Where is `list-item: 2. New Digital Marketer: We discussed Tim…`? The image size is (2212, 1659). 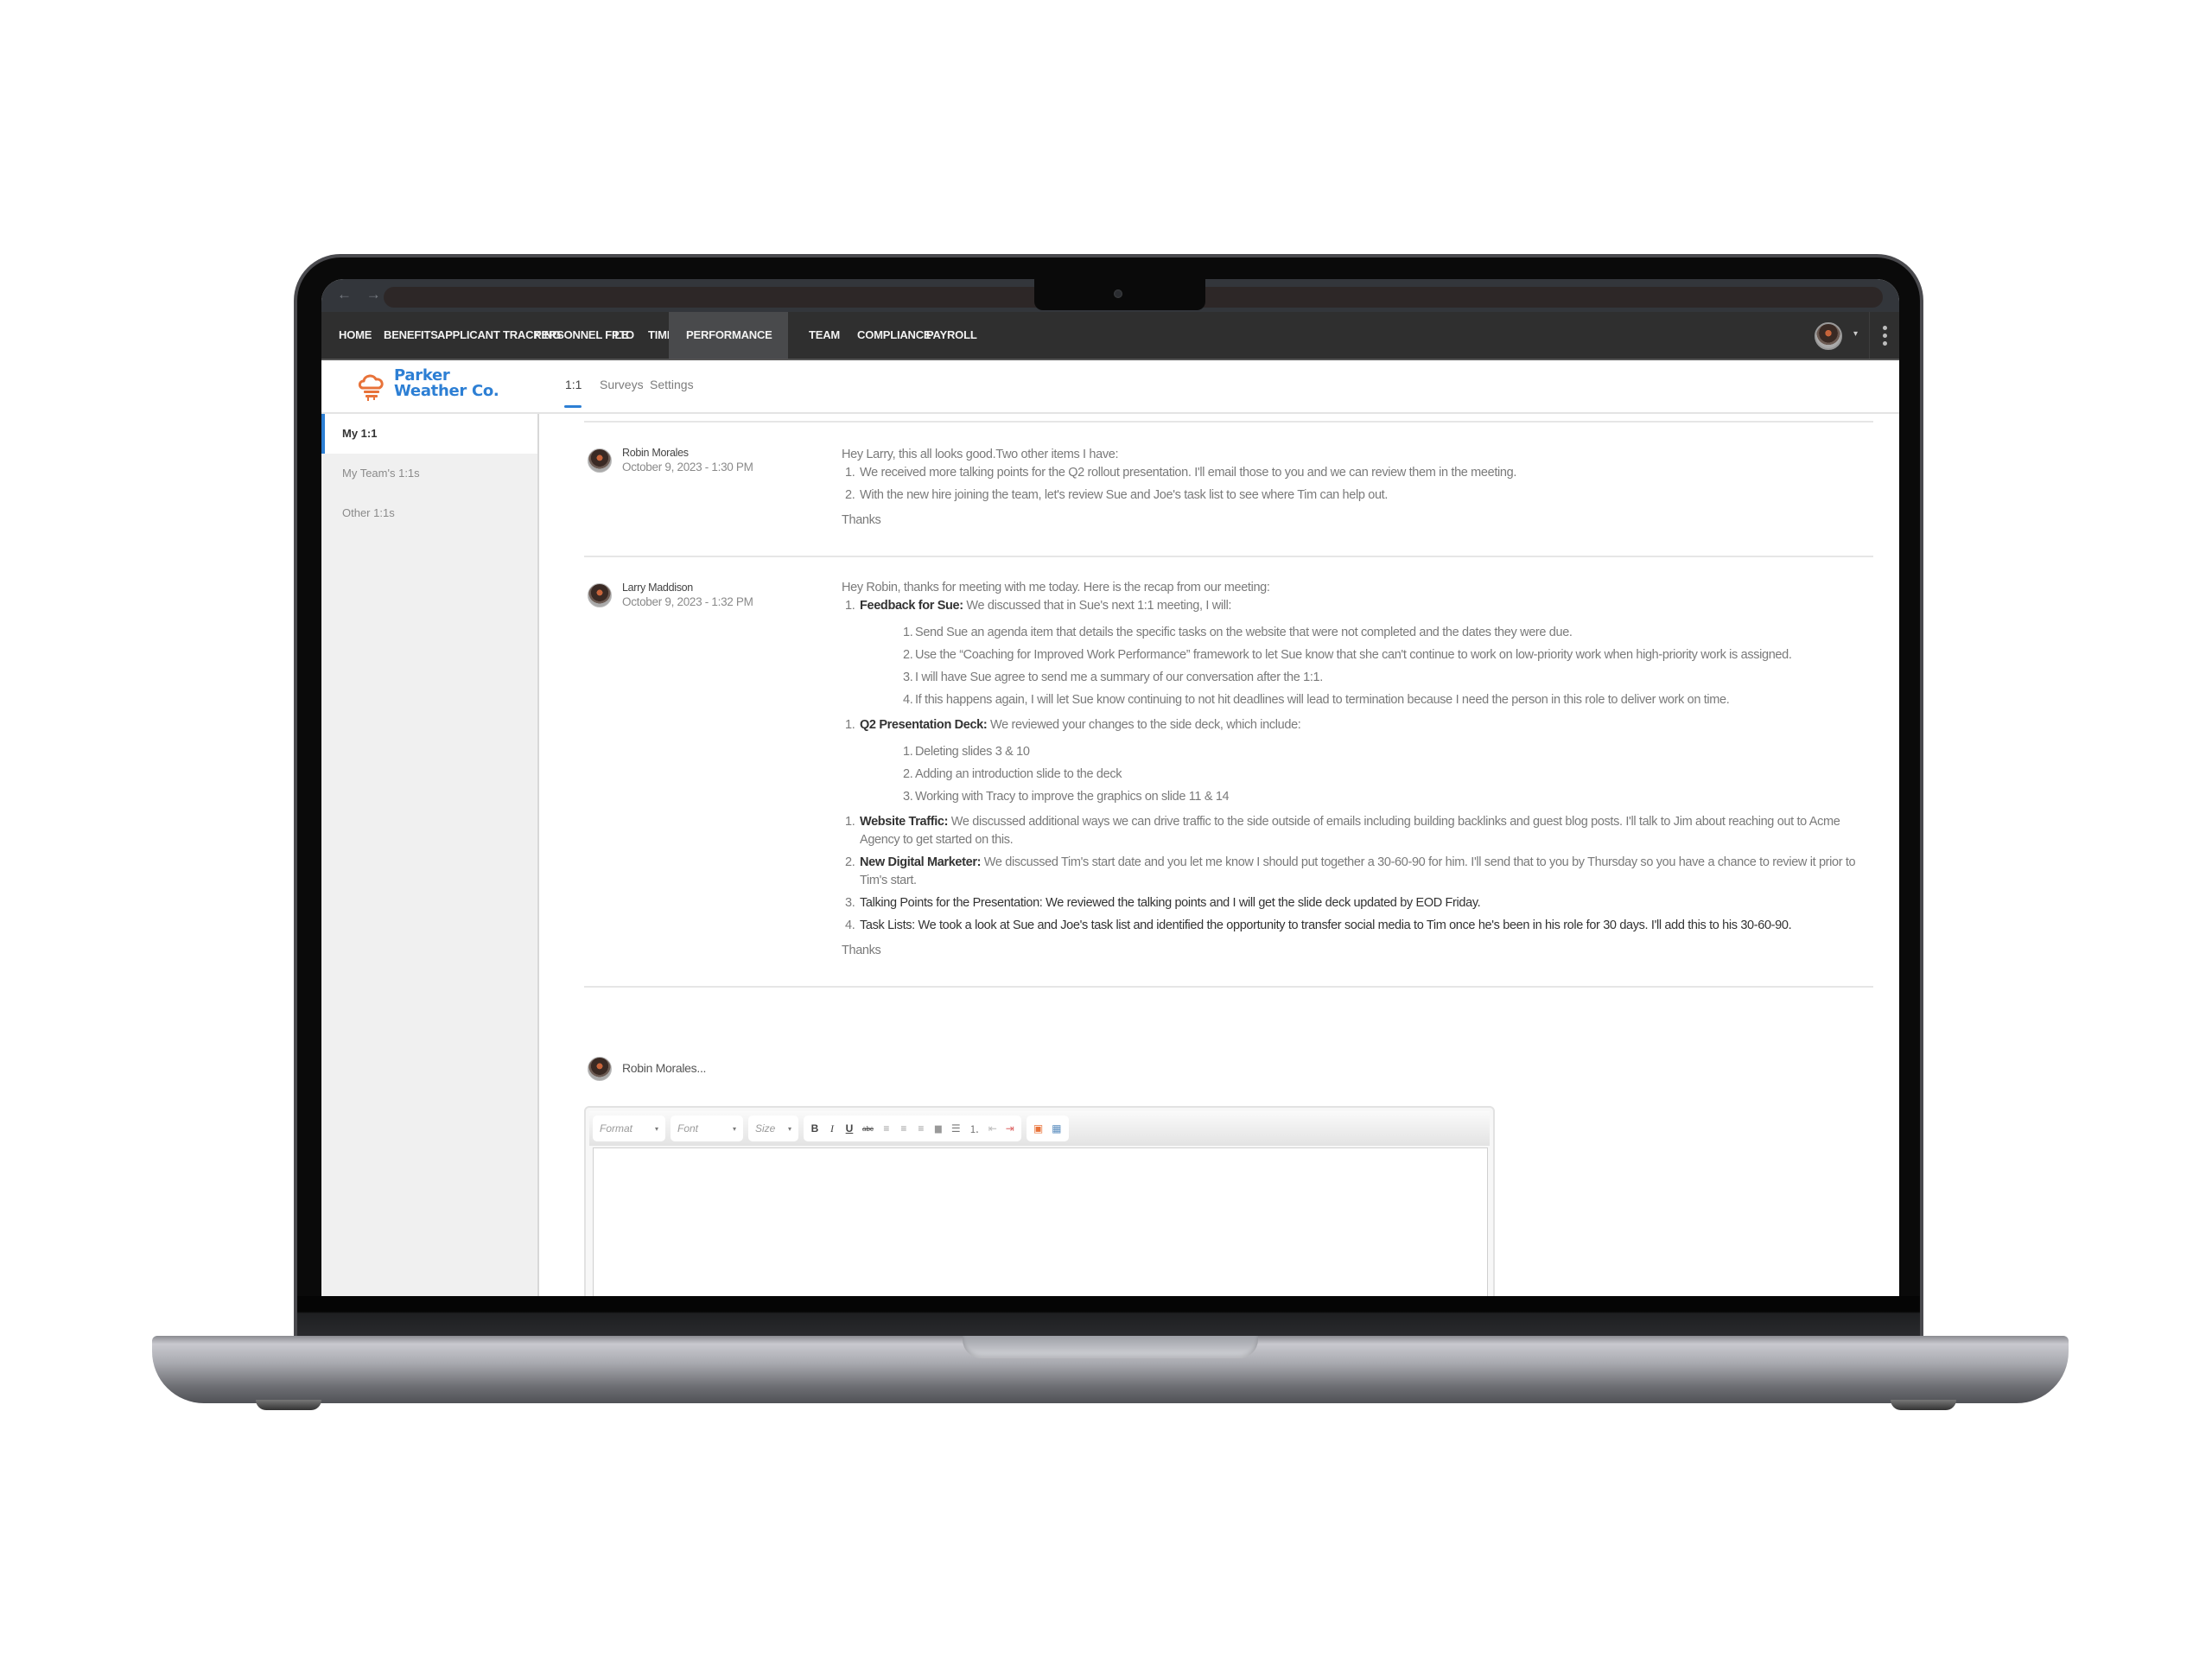 list-item: 2. New Digital Marketer: We discussed Tim… is located at coordinates (1356, 872).